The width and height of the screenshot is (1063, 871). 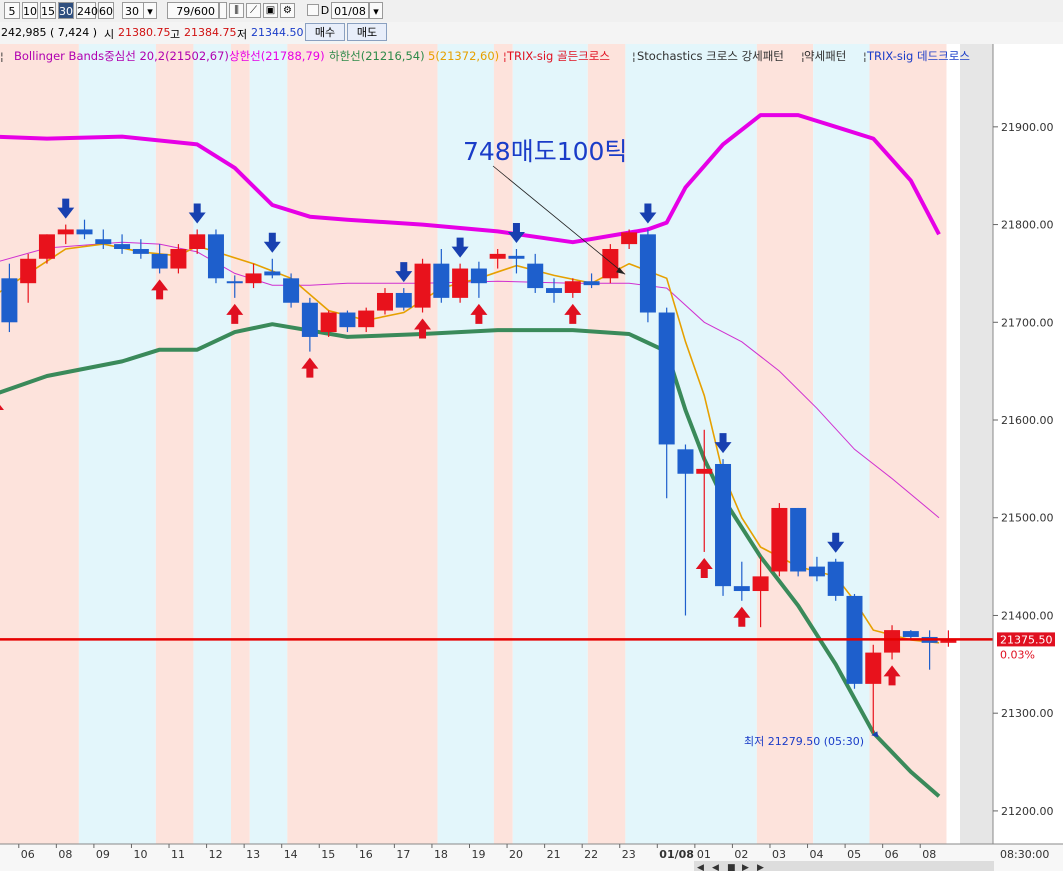 I want to click on scroll-control-icon-1: ◀, so click(x=715, y=867).